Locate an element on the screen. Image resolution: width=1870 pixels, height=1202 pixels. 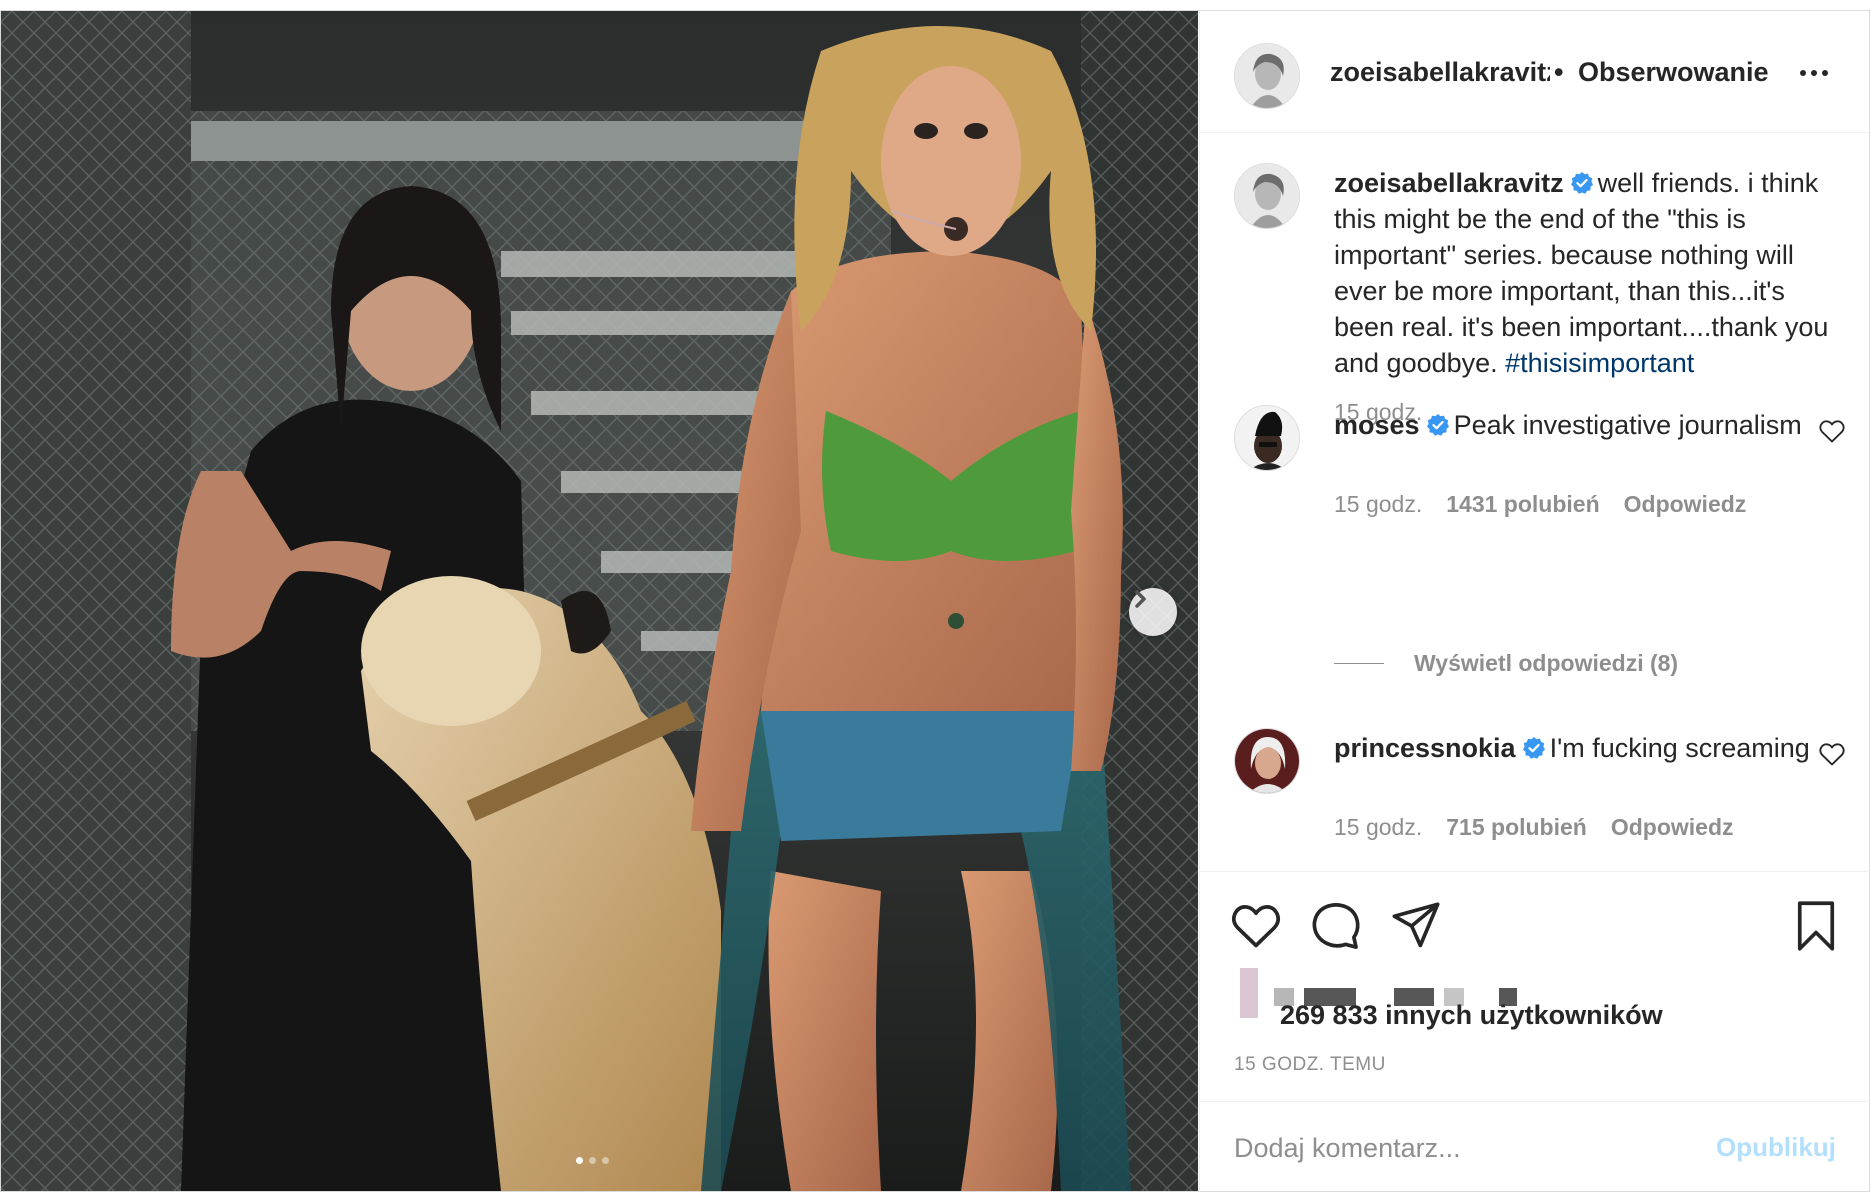
comment-meta: 15 godz. 1431 polubień Odpowiedz is located at coordinates (1540, 504).